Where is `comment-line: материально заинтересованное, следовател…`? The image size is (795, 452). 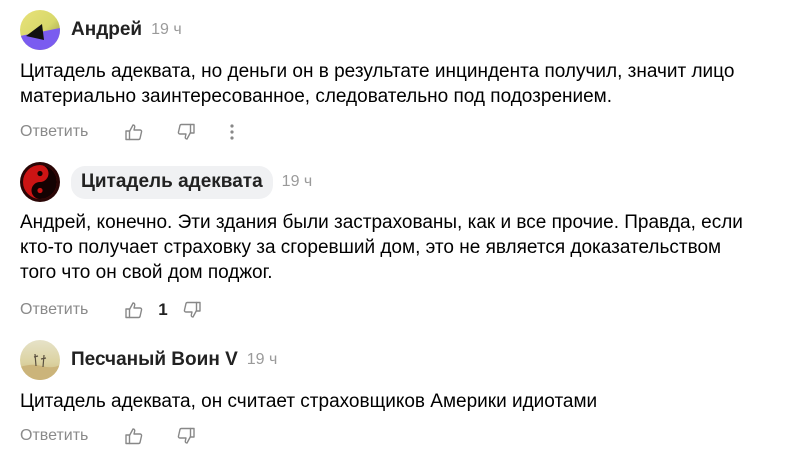 comment-line: материально заинтересованное, следовател… is located at coordinates (316, 96).